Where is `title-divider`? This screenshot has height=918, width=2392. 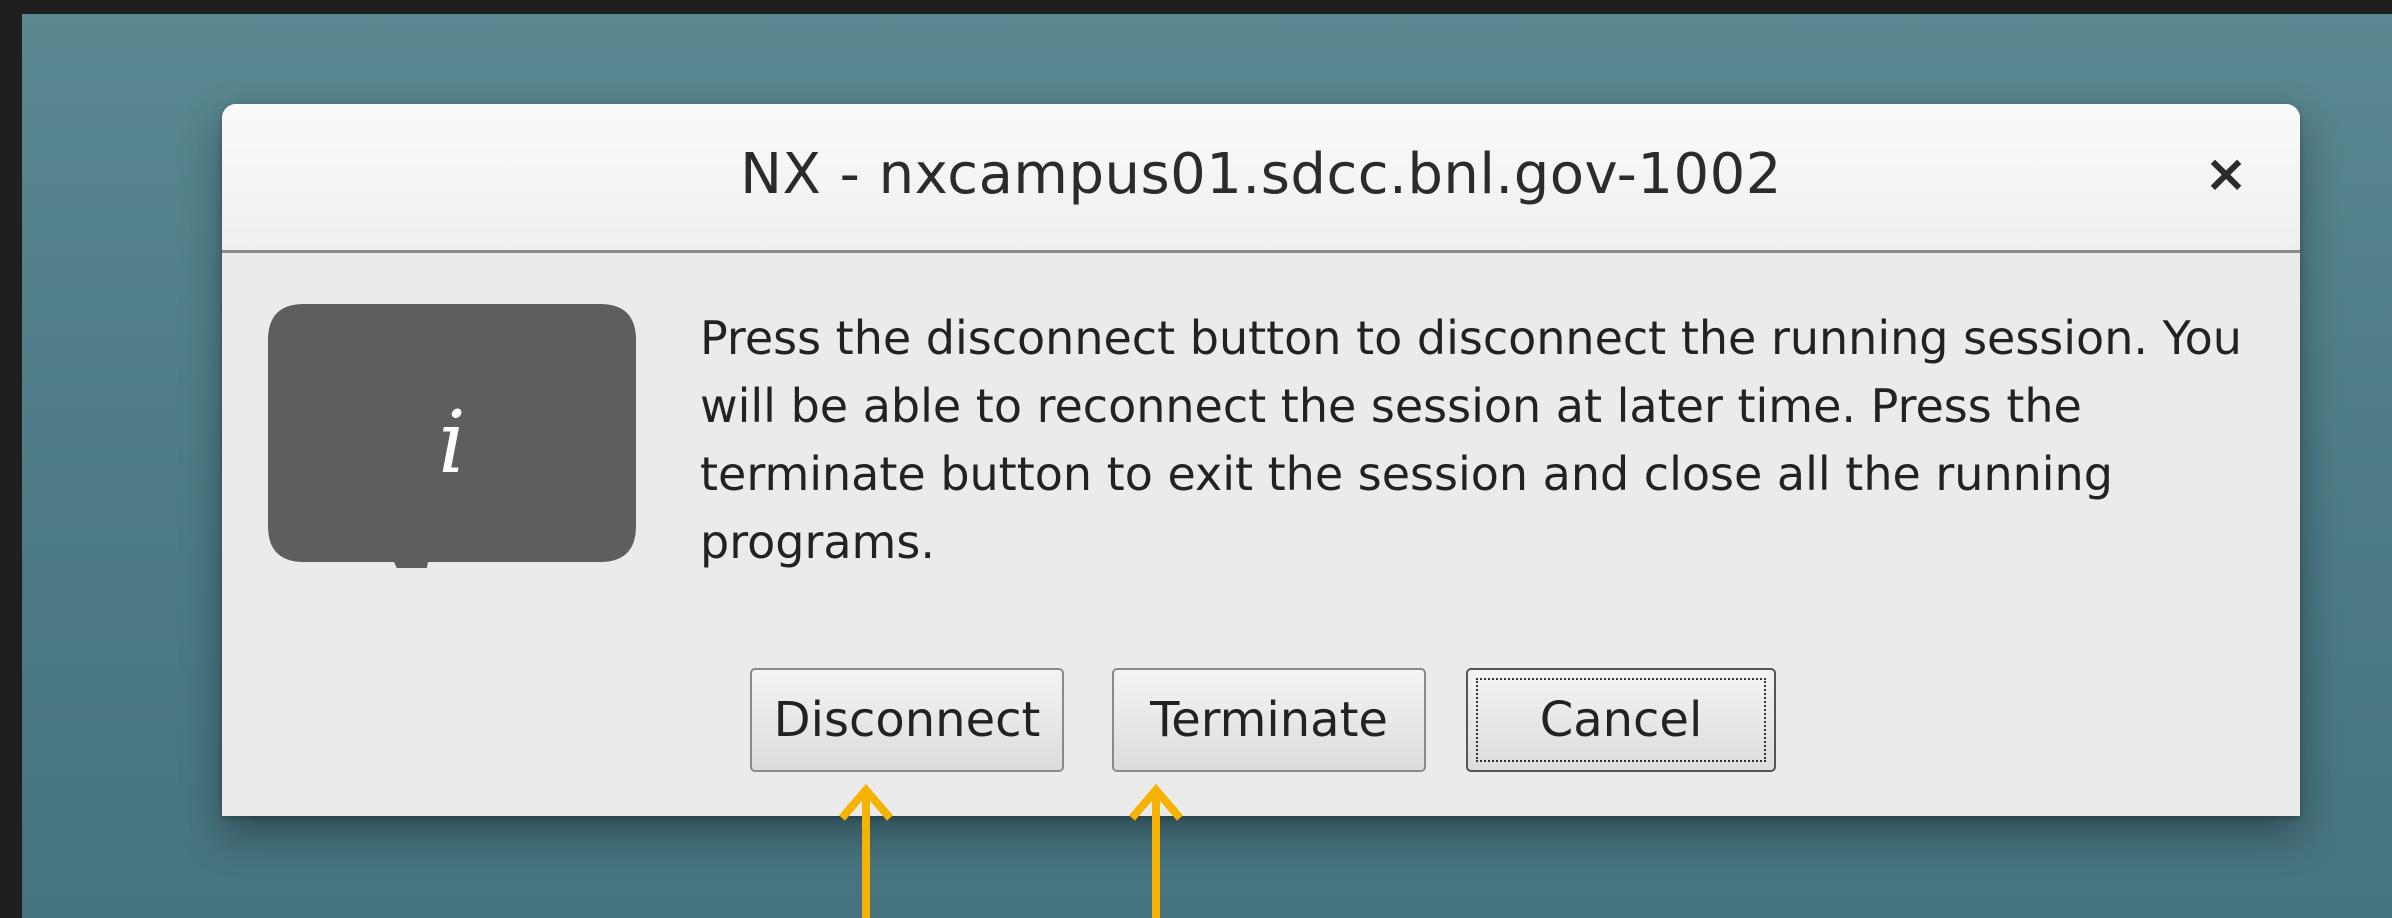 title-divider is located at coordinates (1261, 251).